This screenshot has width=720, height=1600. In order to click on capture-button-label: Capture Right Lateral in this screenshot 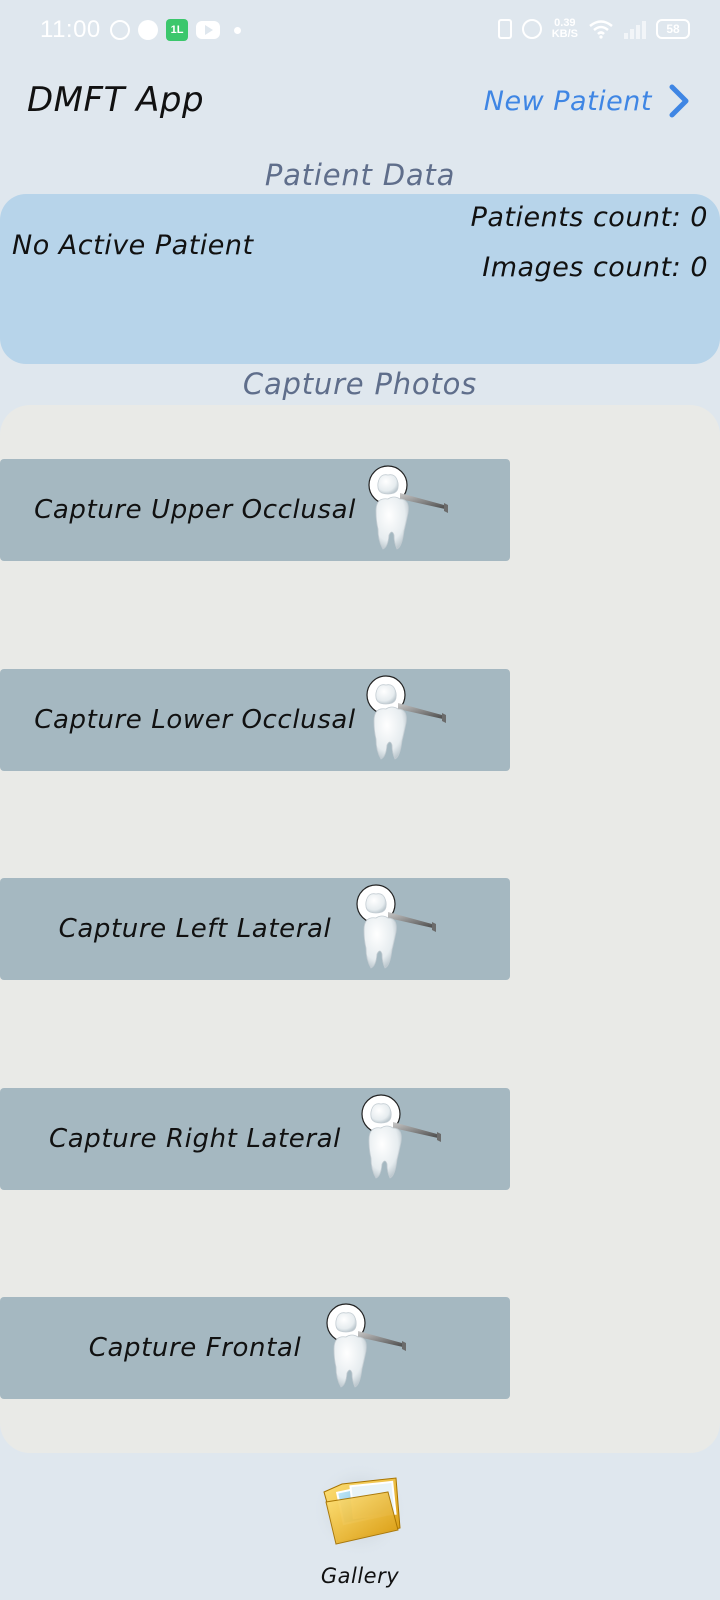, I will do `click(195, 1139)`.